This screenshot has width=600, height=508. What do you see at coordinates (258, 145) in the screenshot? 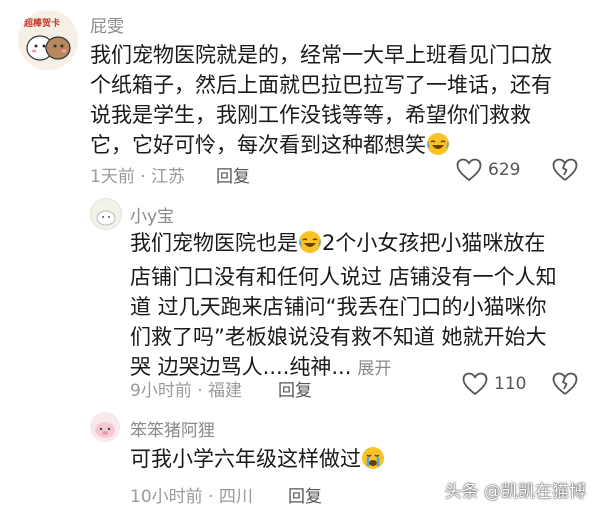
I see `comment-line: 它，它好可怜，每次看到这种都想笑` at bounding box center [258, 145].